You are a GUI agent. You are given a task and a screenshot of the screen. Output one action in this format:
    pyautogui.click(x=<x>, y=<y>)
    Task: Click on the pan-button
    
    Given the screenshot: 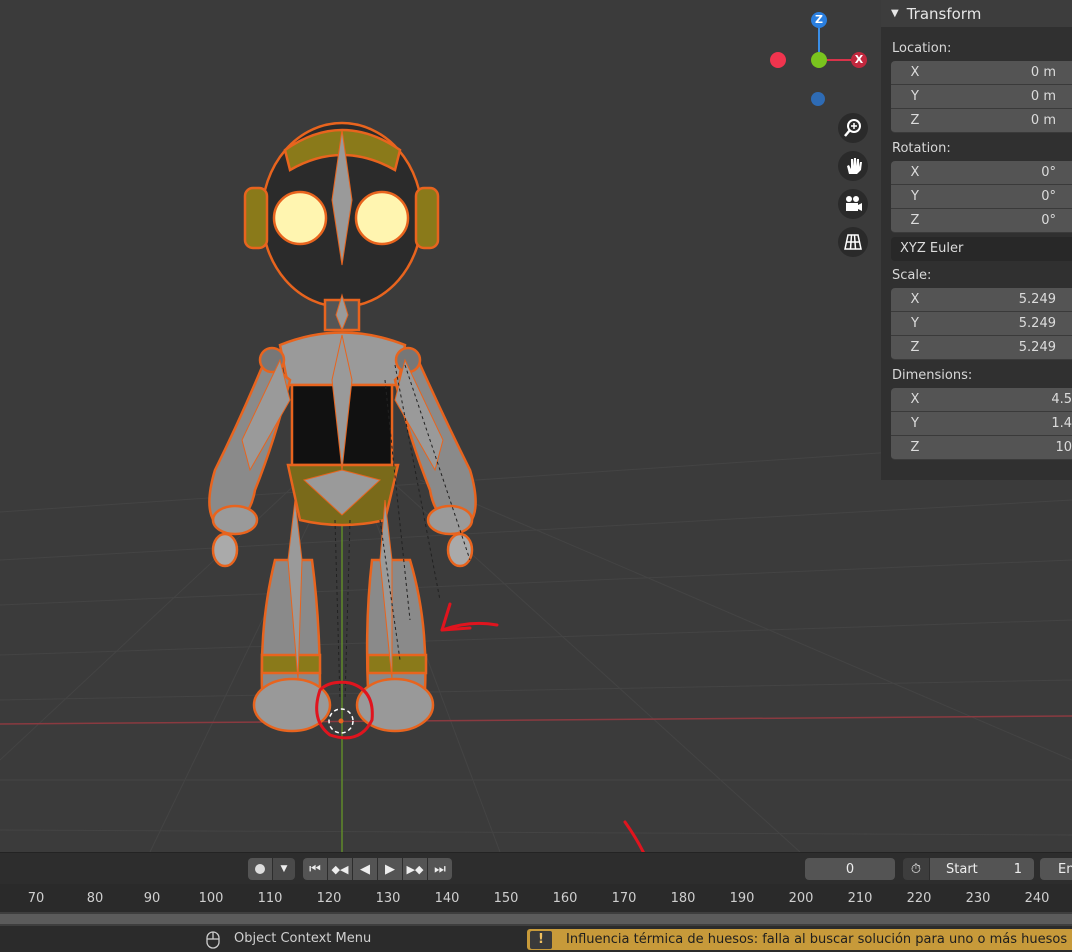 What is the action you would take?
    pyautogui.click(x=853, y=166)
    